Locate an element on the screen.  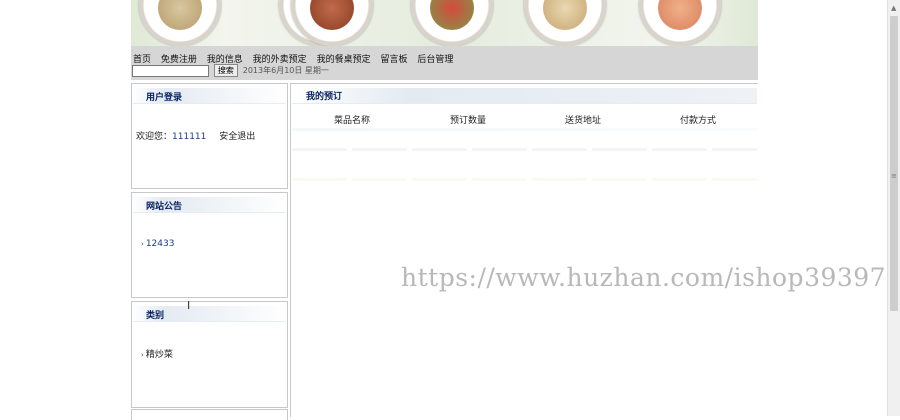
scroll-grip-icon: ≡ is located at coordinates (894, 176).